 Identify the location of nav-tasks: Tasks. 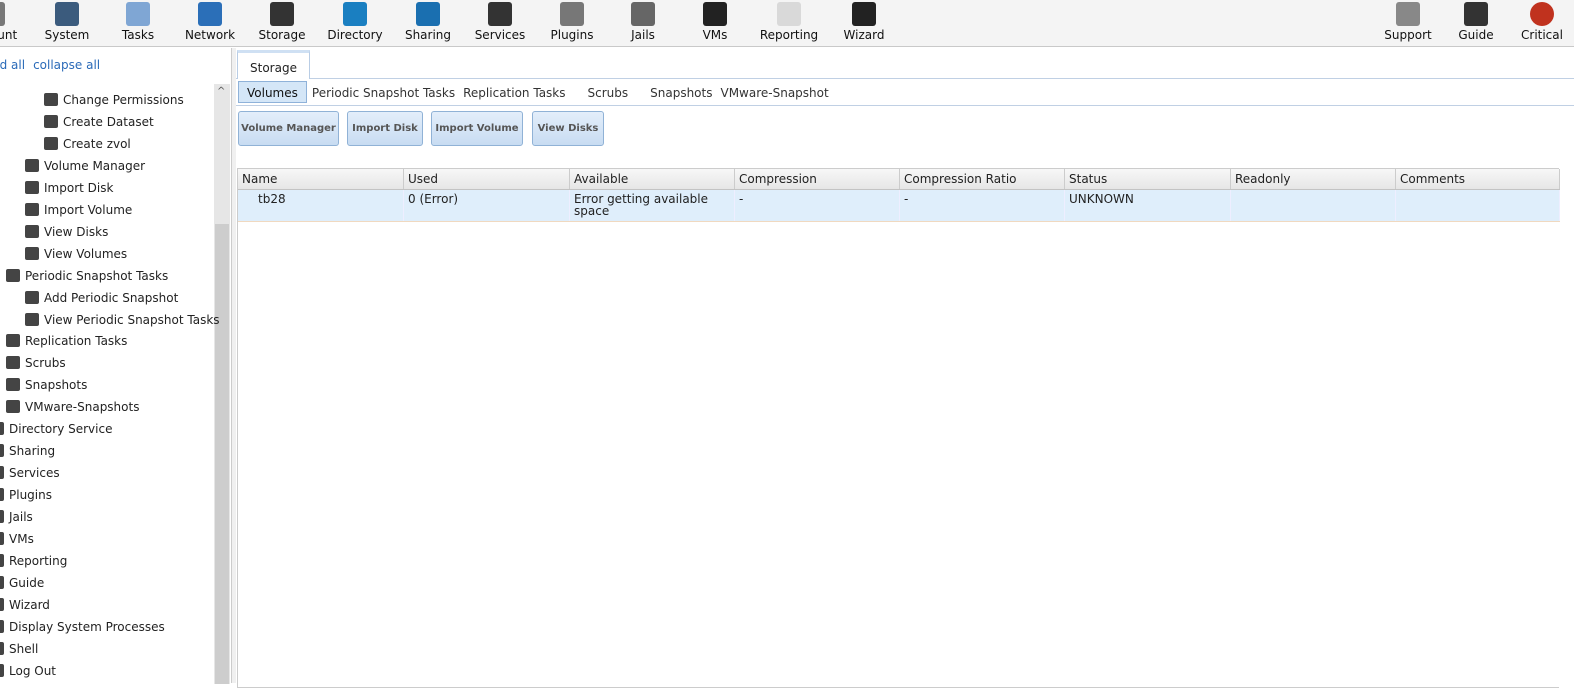
(138, 22).